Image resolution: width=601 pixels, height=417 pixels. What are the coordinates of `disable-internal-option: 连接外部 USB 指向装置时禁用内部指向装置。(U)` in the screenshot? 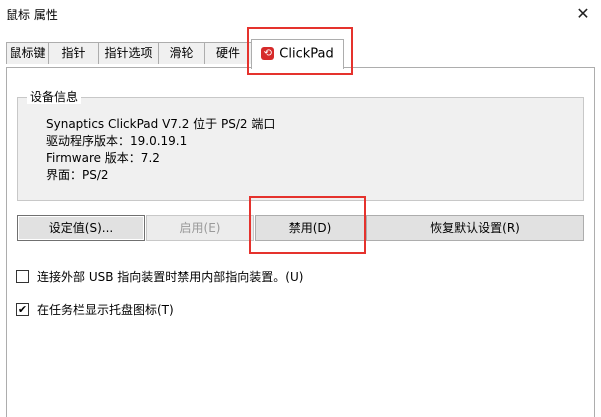 It's located at (159, 276).